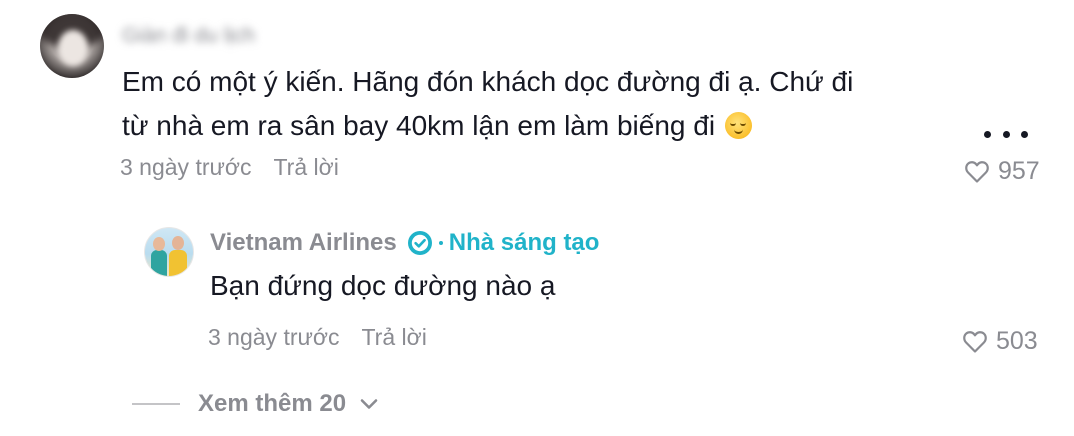  Describe the element at coordinates (186, 167) in the screenshot. I see `comment-time: 3 ngày trước` at that location.